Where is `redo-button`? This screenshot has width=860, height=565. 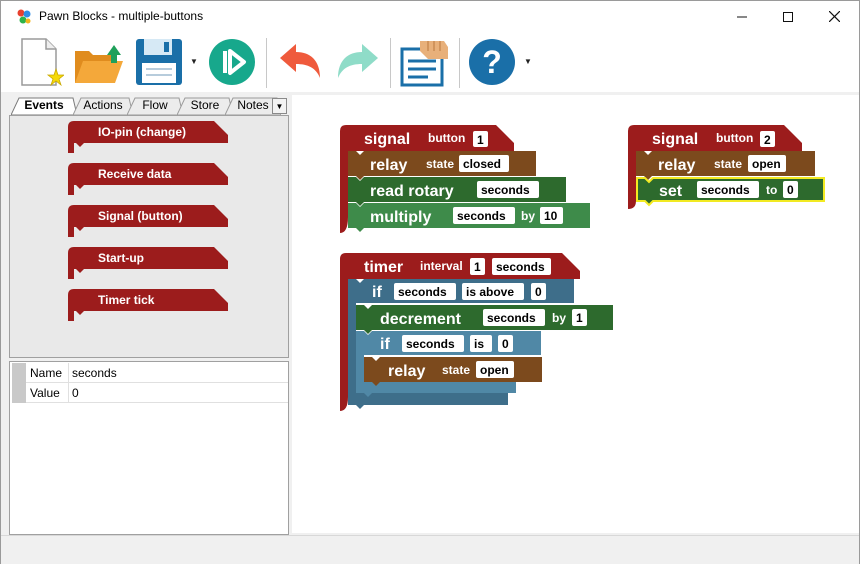
redo-button is located at coordinates (358, 62).